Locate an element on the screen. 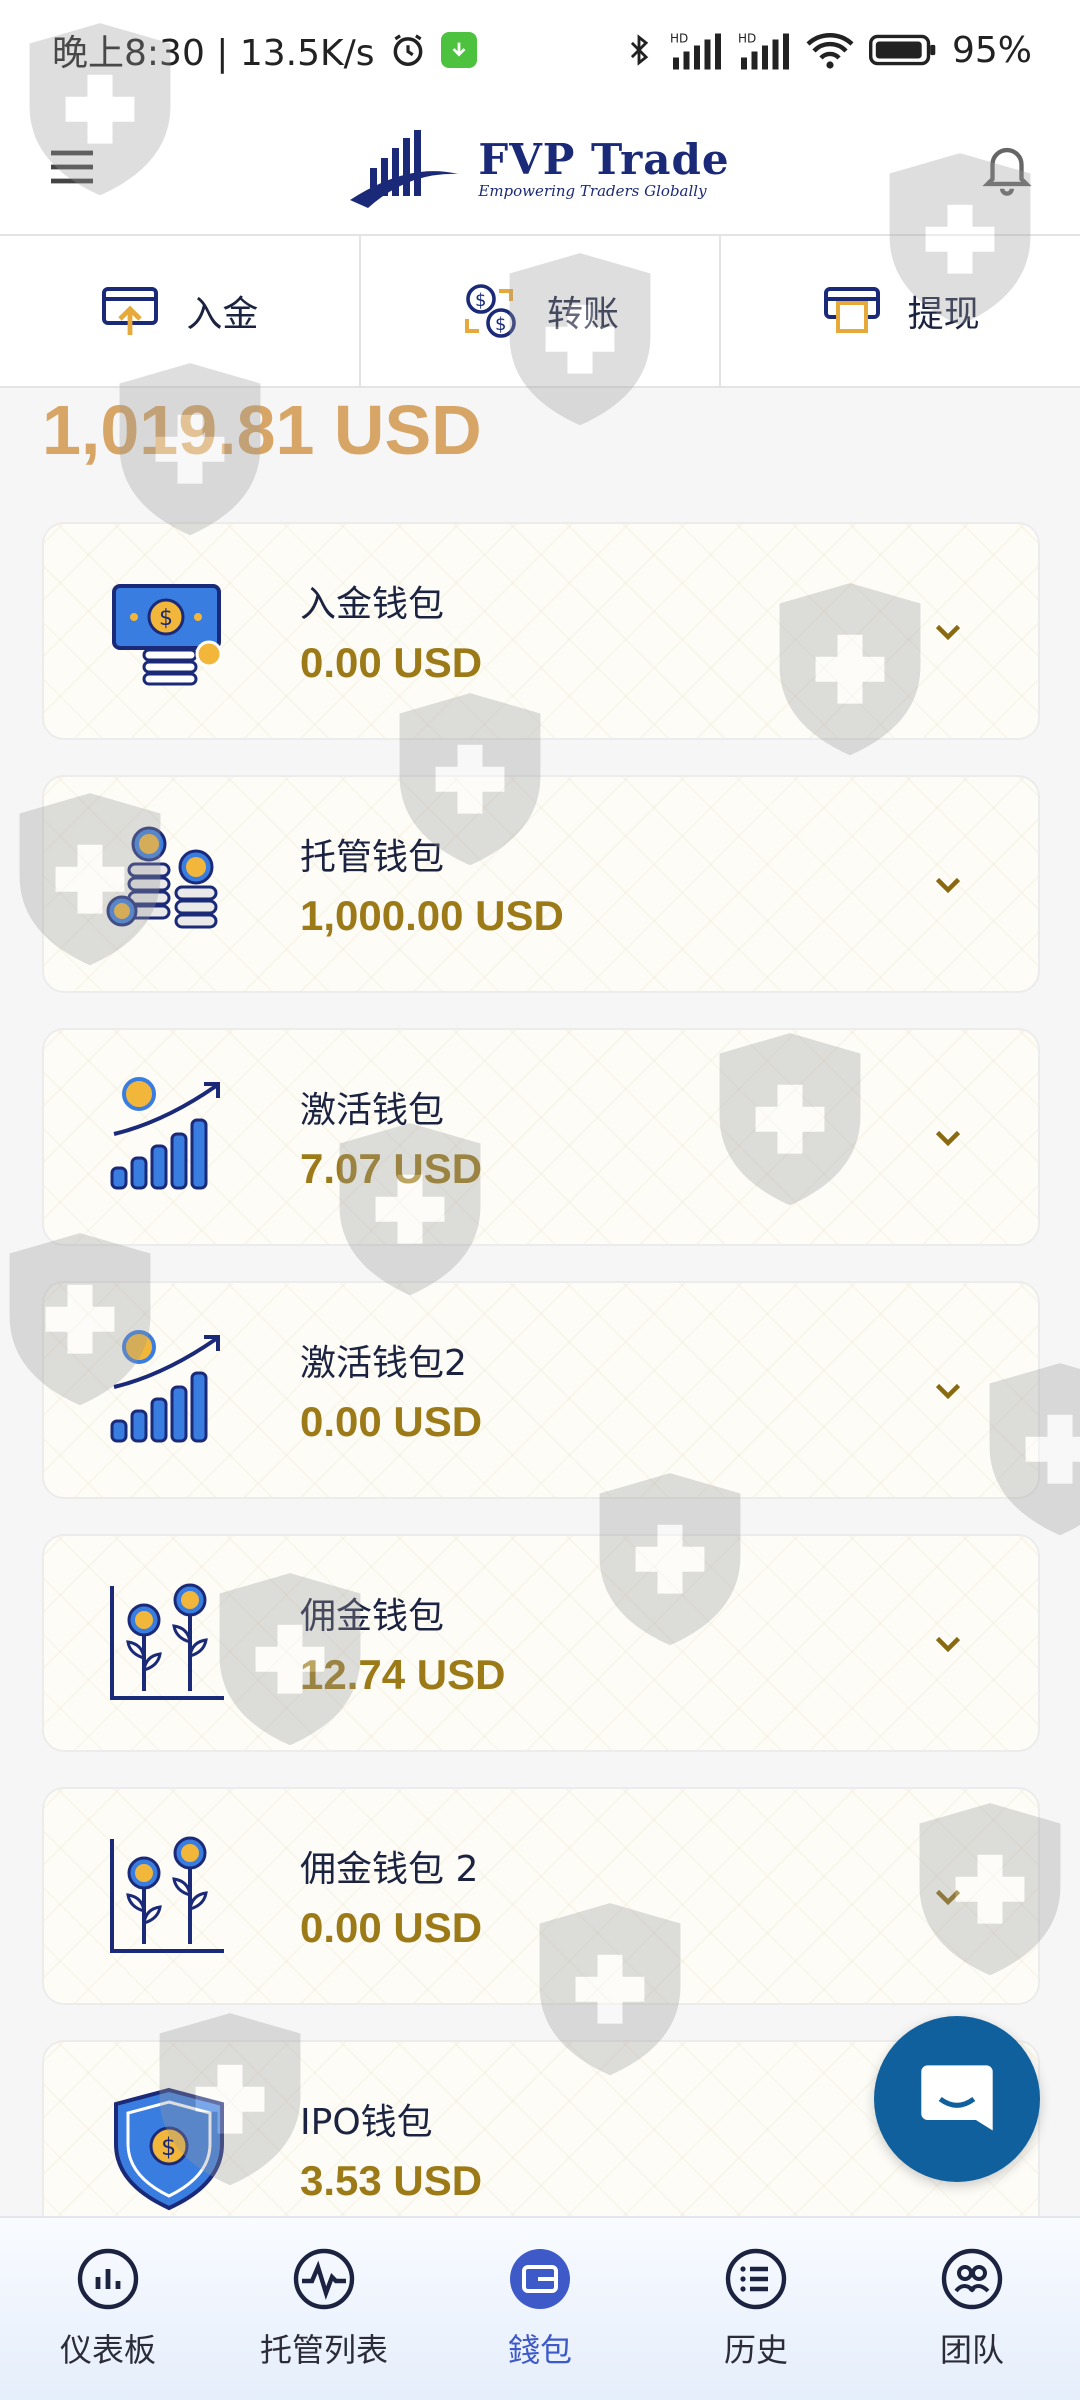 The height and width of the screenshot is (2400, 1080). nav-history: 历史 is located at coordinates (756, 2309).